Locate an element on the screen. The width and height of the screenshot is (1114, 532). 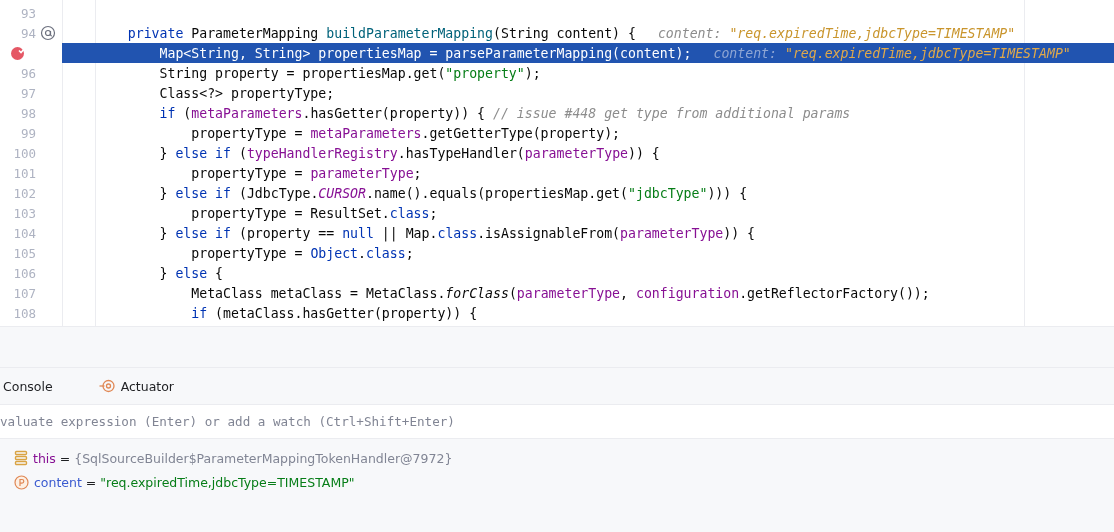
parameter-icon is located at coordinates (21, 482).